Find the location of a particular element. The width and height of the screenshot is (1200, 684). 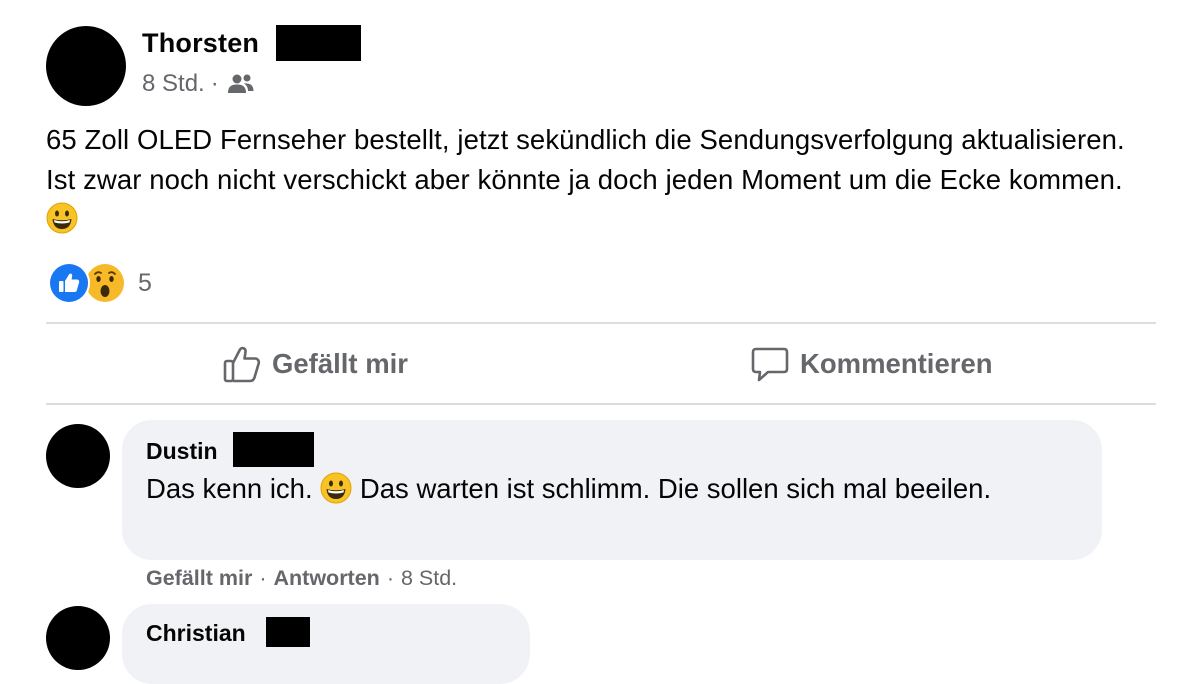

wow-reaction-icon is located at coordinates (105, 283).